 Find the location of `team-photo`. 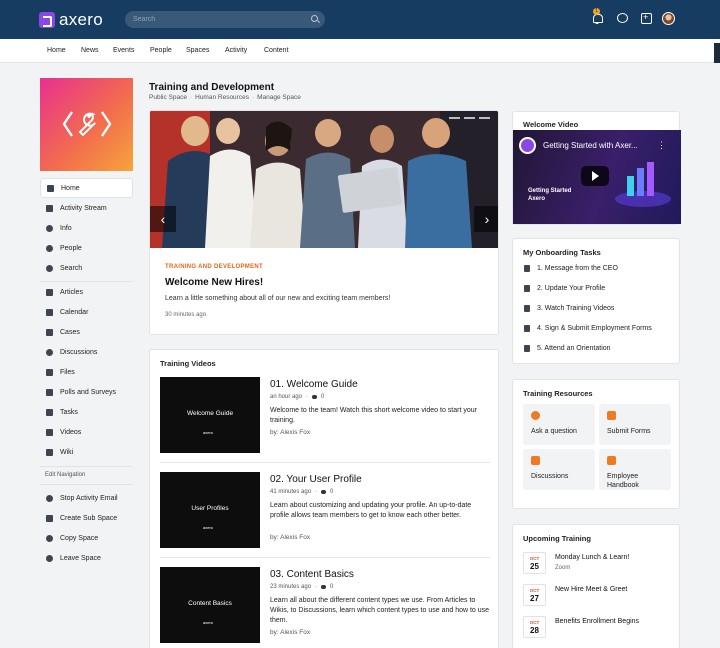

team-photo is located at coordinates (324, 179).